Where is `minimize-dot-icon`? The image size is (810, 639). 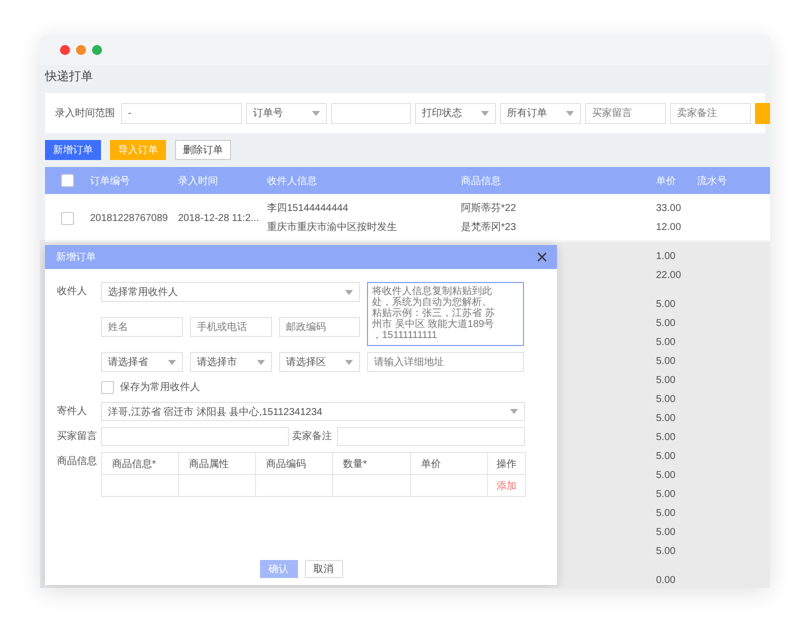 minimize-dot-icon is located at coordinates (81, 50).